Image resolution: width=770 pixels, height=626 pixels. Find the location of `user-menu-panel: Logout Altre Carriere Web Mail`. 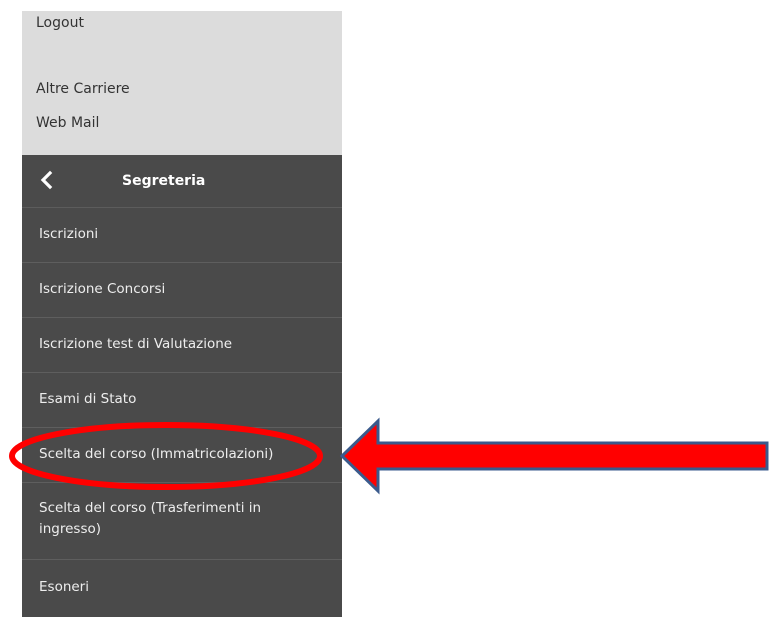

user-menu-panel: Logout Altre Carriere Web Mail is located at coordinates (182, 83).